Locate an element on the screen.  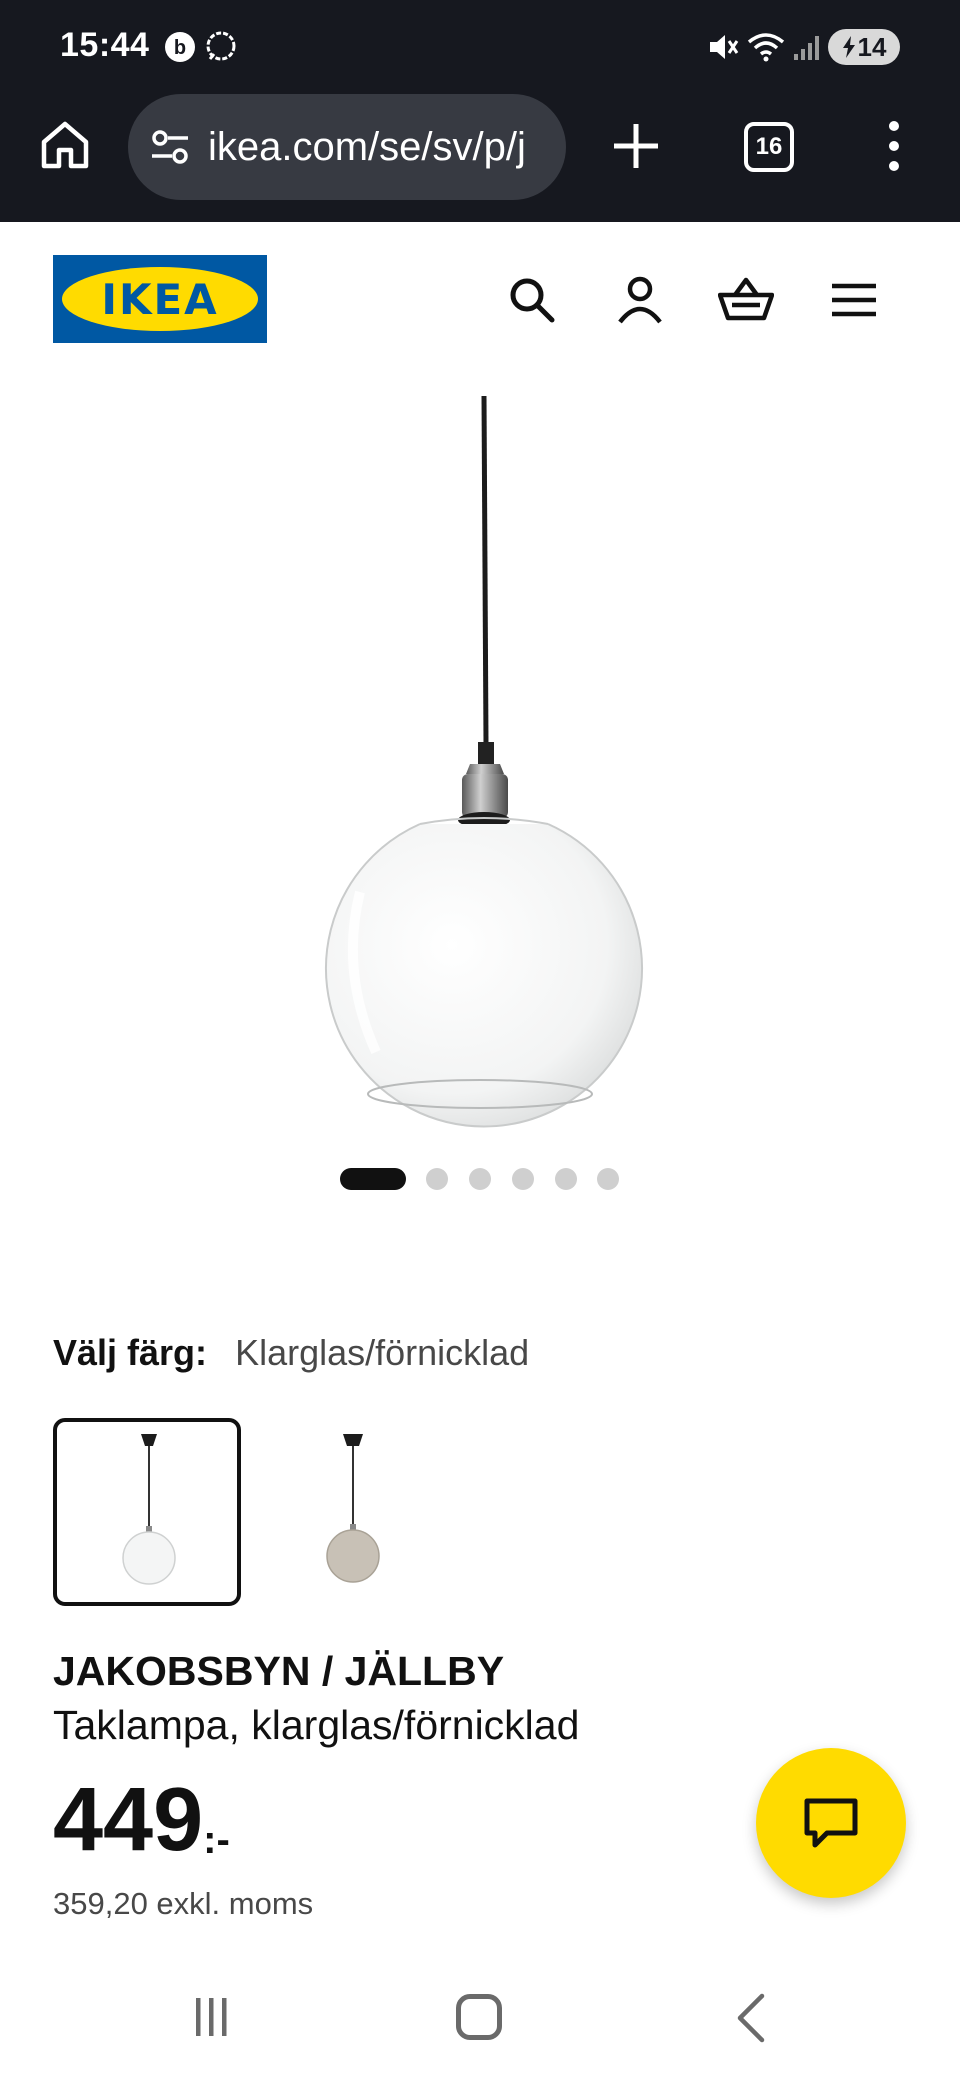
product-price: 449 :- is located at coordinates (141, 1820).